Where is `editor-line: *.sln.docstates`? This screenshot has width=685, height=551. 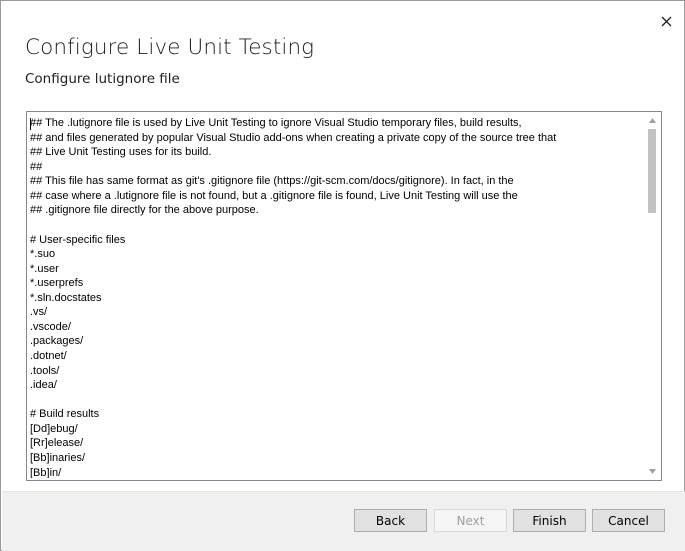
editor-line: *.sln.docstates is located at coordinates (66, 297).